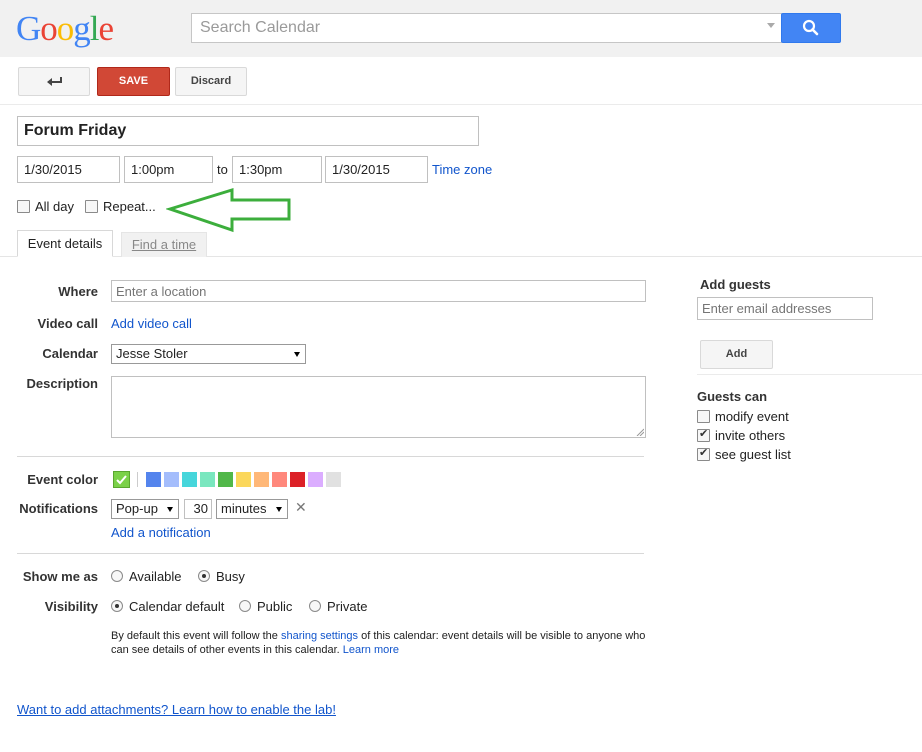 Image resolution: width=922 pixels, height=752 pixels. Describe the element at coordinates (65, 243) in the screenshot. I see `tab-event-details: Event details` at that location.